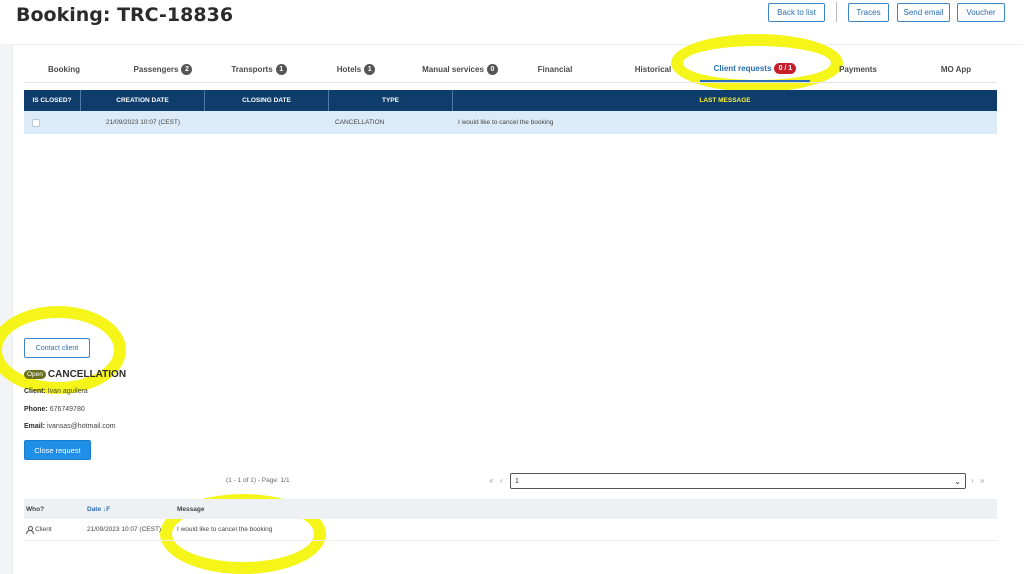  I want to click on col-creation-date: CREATION DATE, so click(143, 100).